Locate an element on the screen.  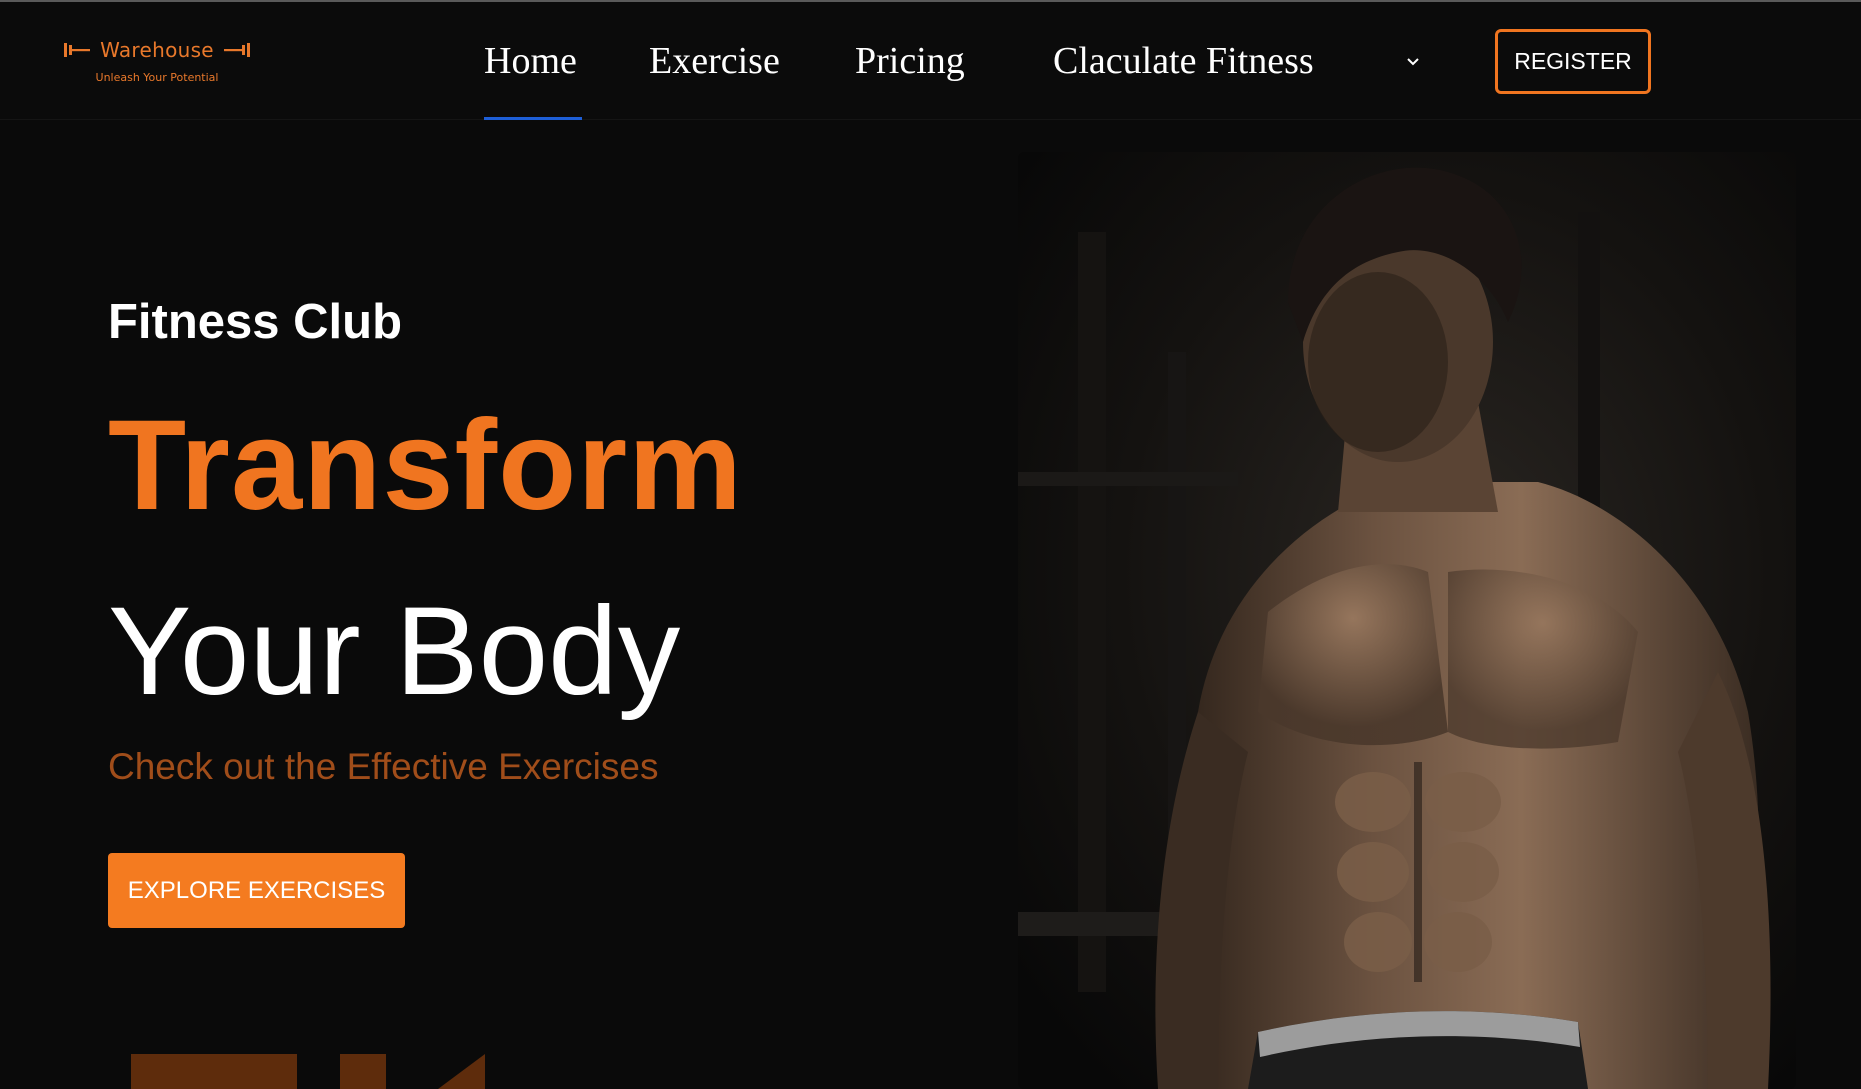
brand-logo: Warehouse Unleash Your Potential is located at coordinates (157, 61).